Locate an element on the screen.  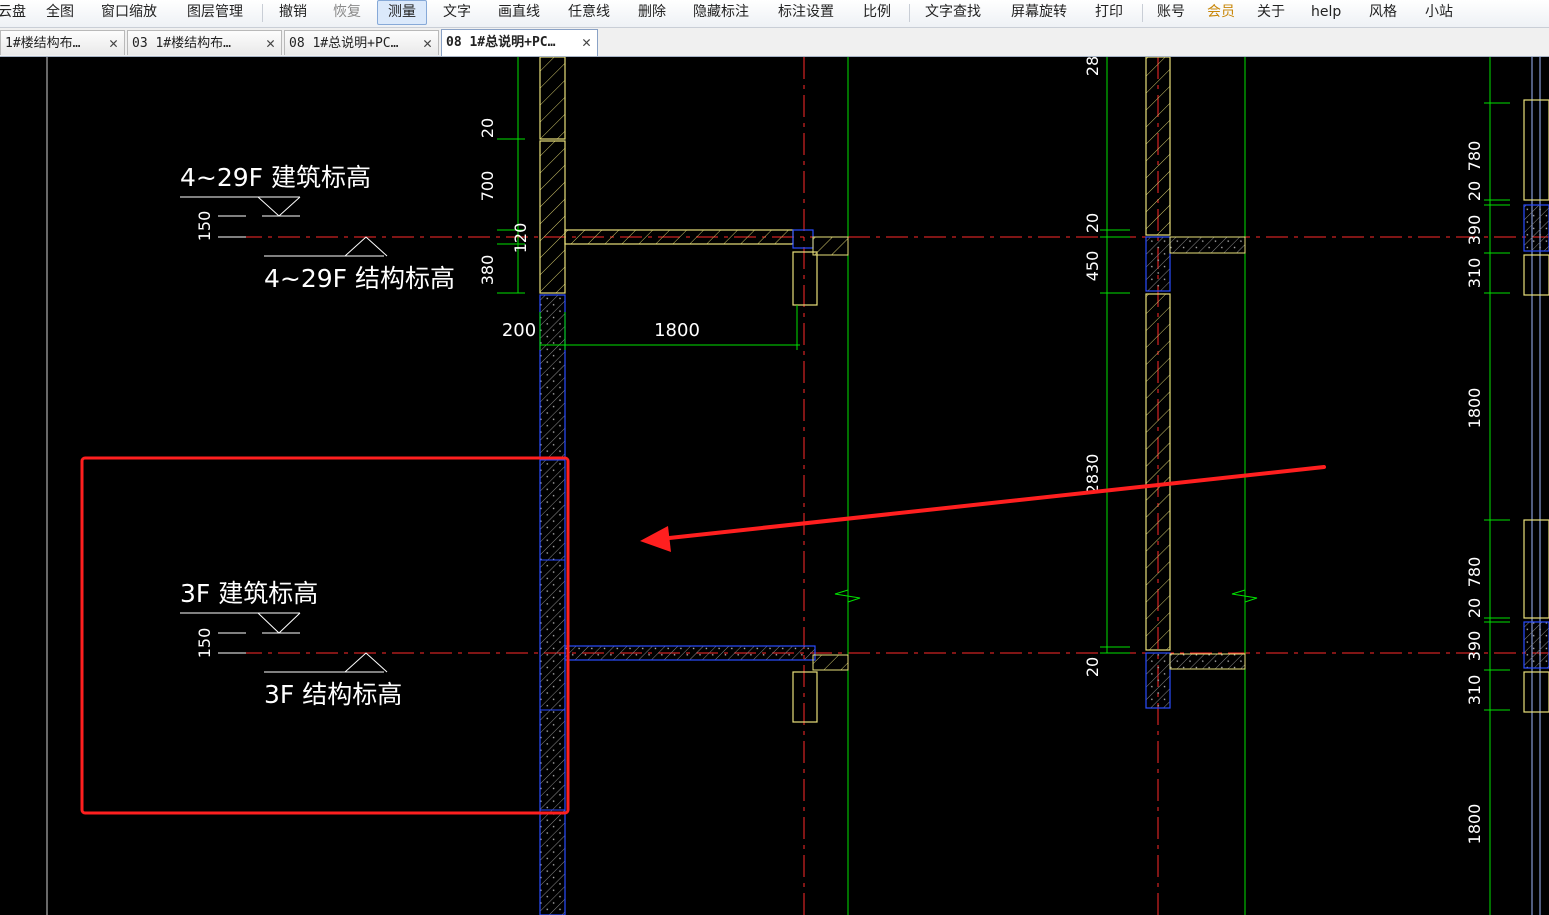
lower-balcony-slab is located at coordinates (706, 684).